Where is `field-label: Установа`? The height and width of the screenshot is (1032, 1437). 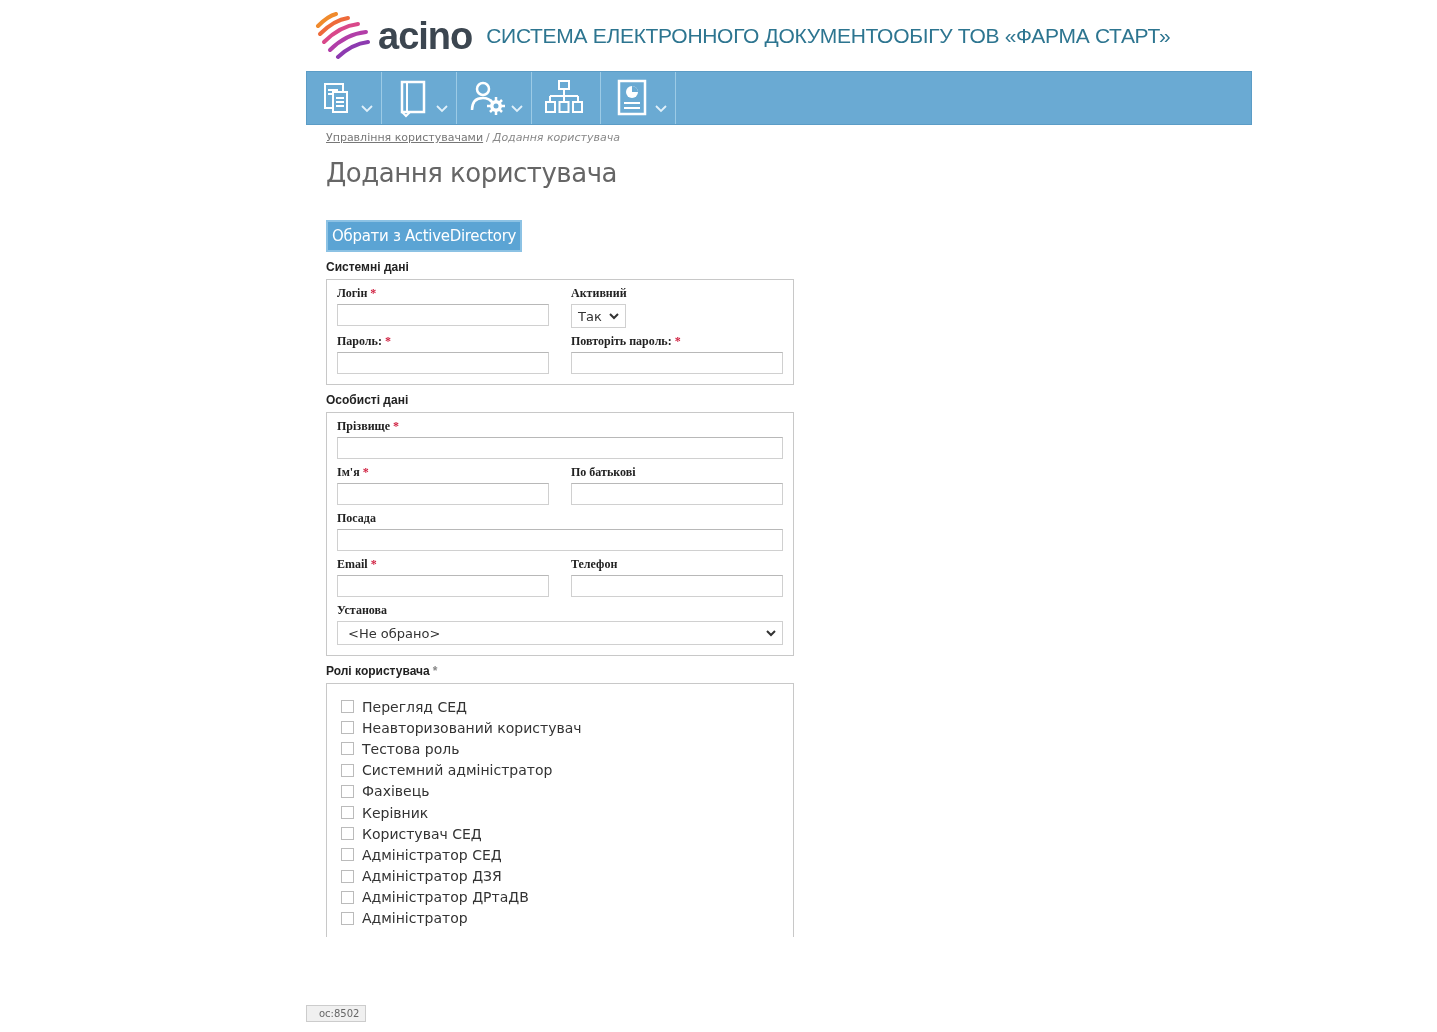
field-label: Установа is located at coordinates (362, 610).